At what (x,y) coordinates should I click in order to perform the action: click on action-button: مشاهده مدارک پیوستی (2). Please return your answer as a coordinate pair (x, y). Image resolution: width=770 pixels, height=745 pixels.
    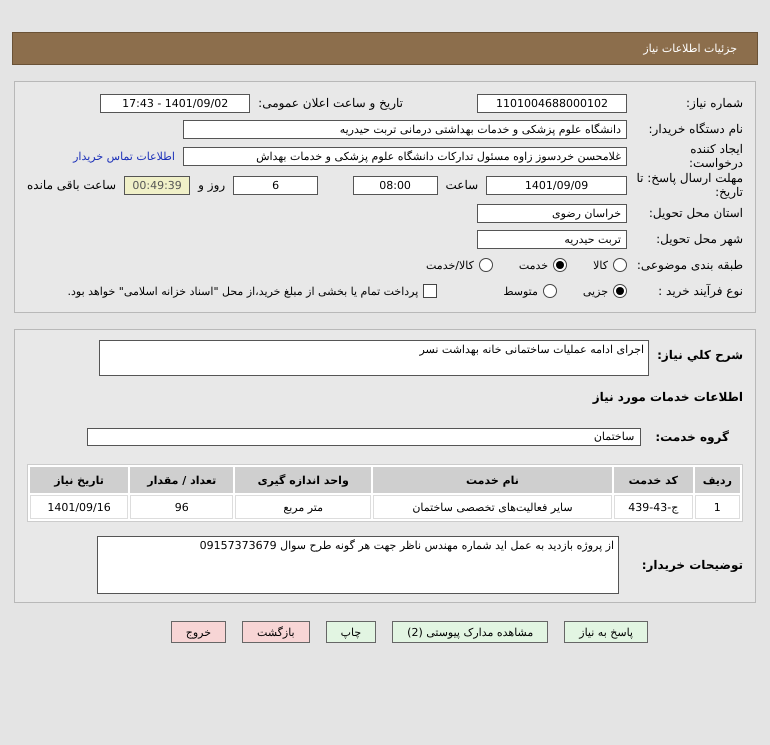
    Looking at the image, I should click on (470, 632).